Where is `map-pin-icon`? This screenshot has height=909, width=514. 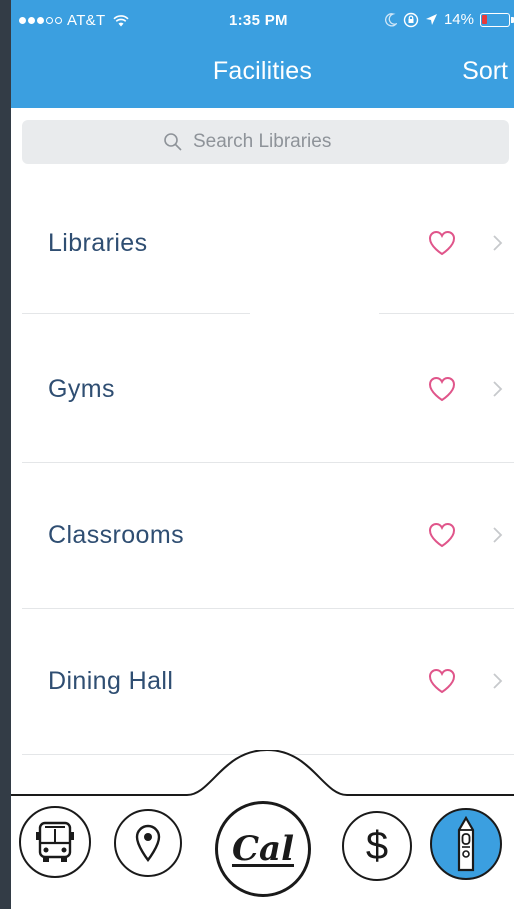
map-pin-icon is located at coordinates (148, 843).